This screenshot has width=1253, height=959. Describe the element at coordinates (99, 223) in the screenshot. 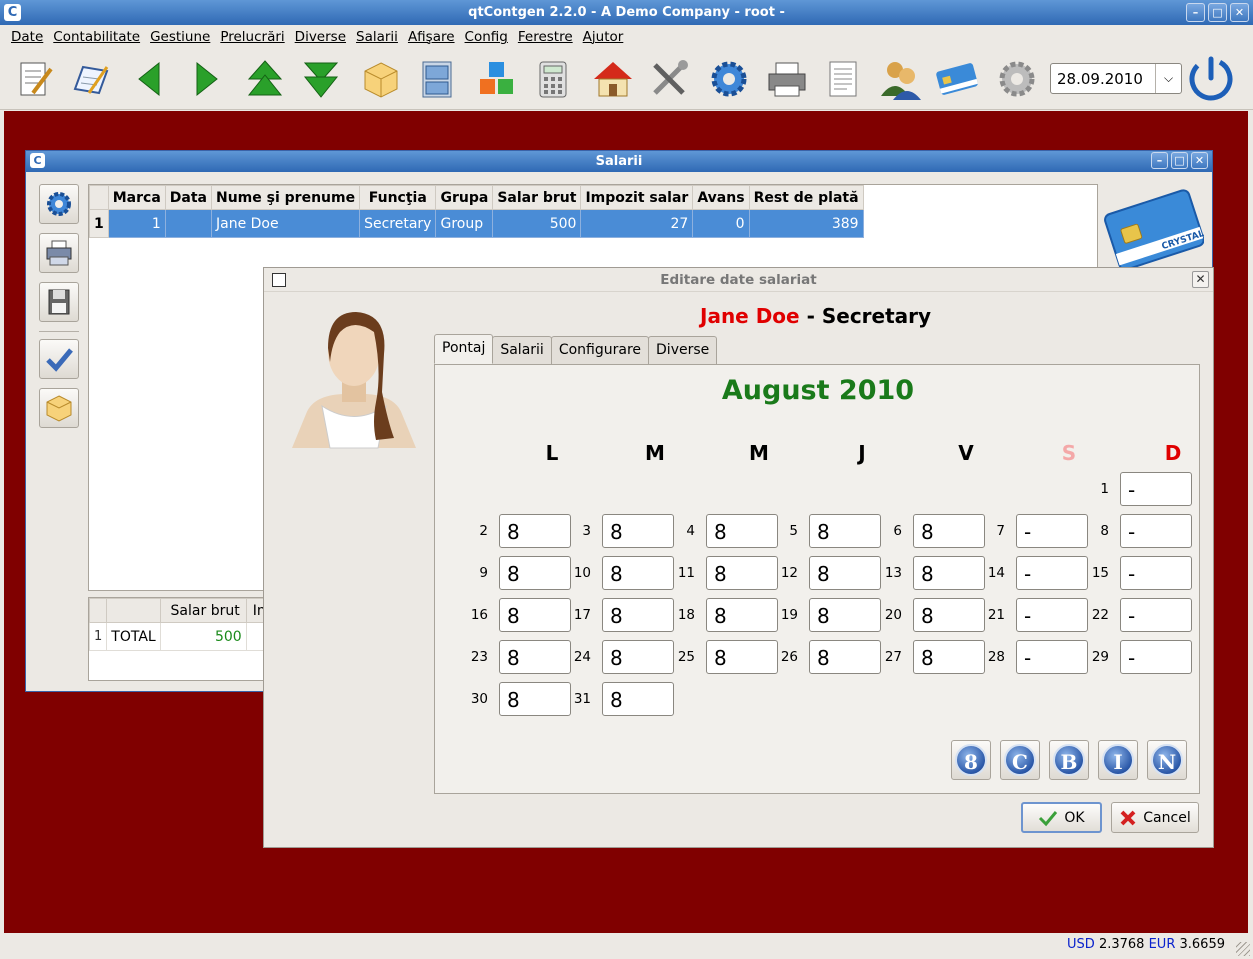

I see `row-number: 1` at that location.